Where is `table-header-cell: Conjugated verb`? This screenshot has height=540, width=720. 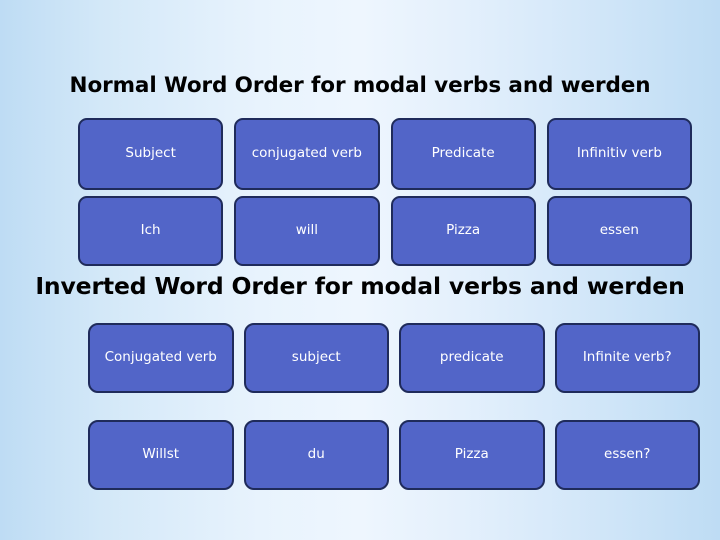 table-header-cell: Conjugated verb is located at coordinates (161, 358).